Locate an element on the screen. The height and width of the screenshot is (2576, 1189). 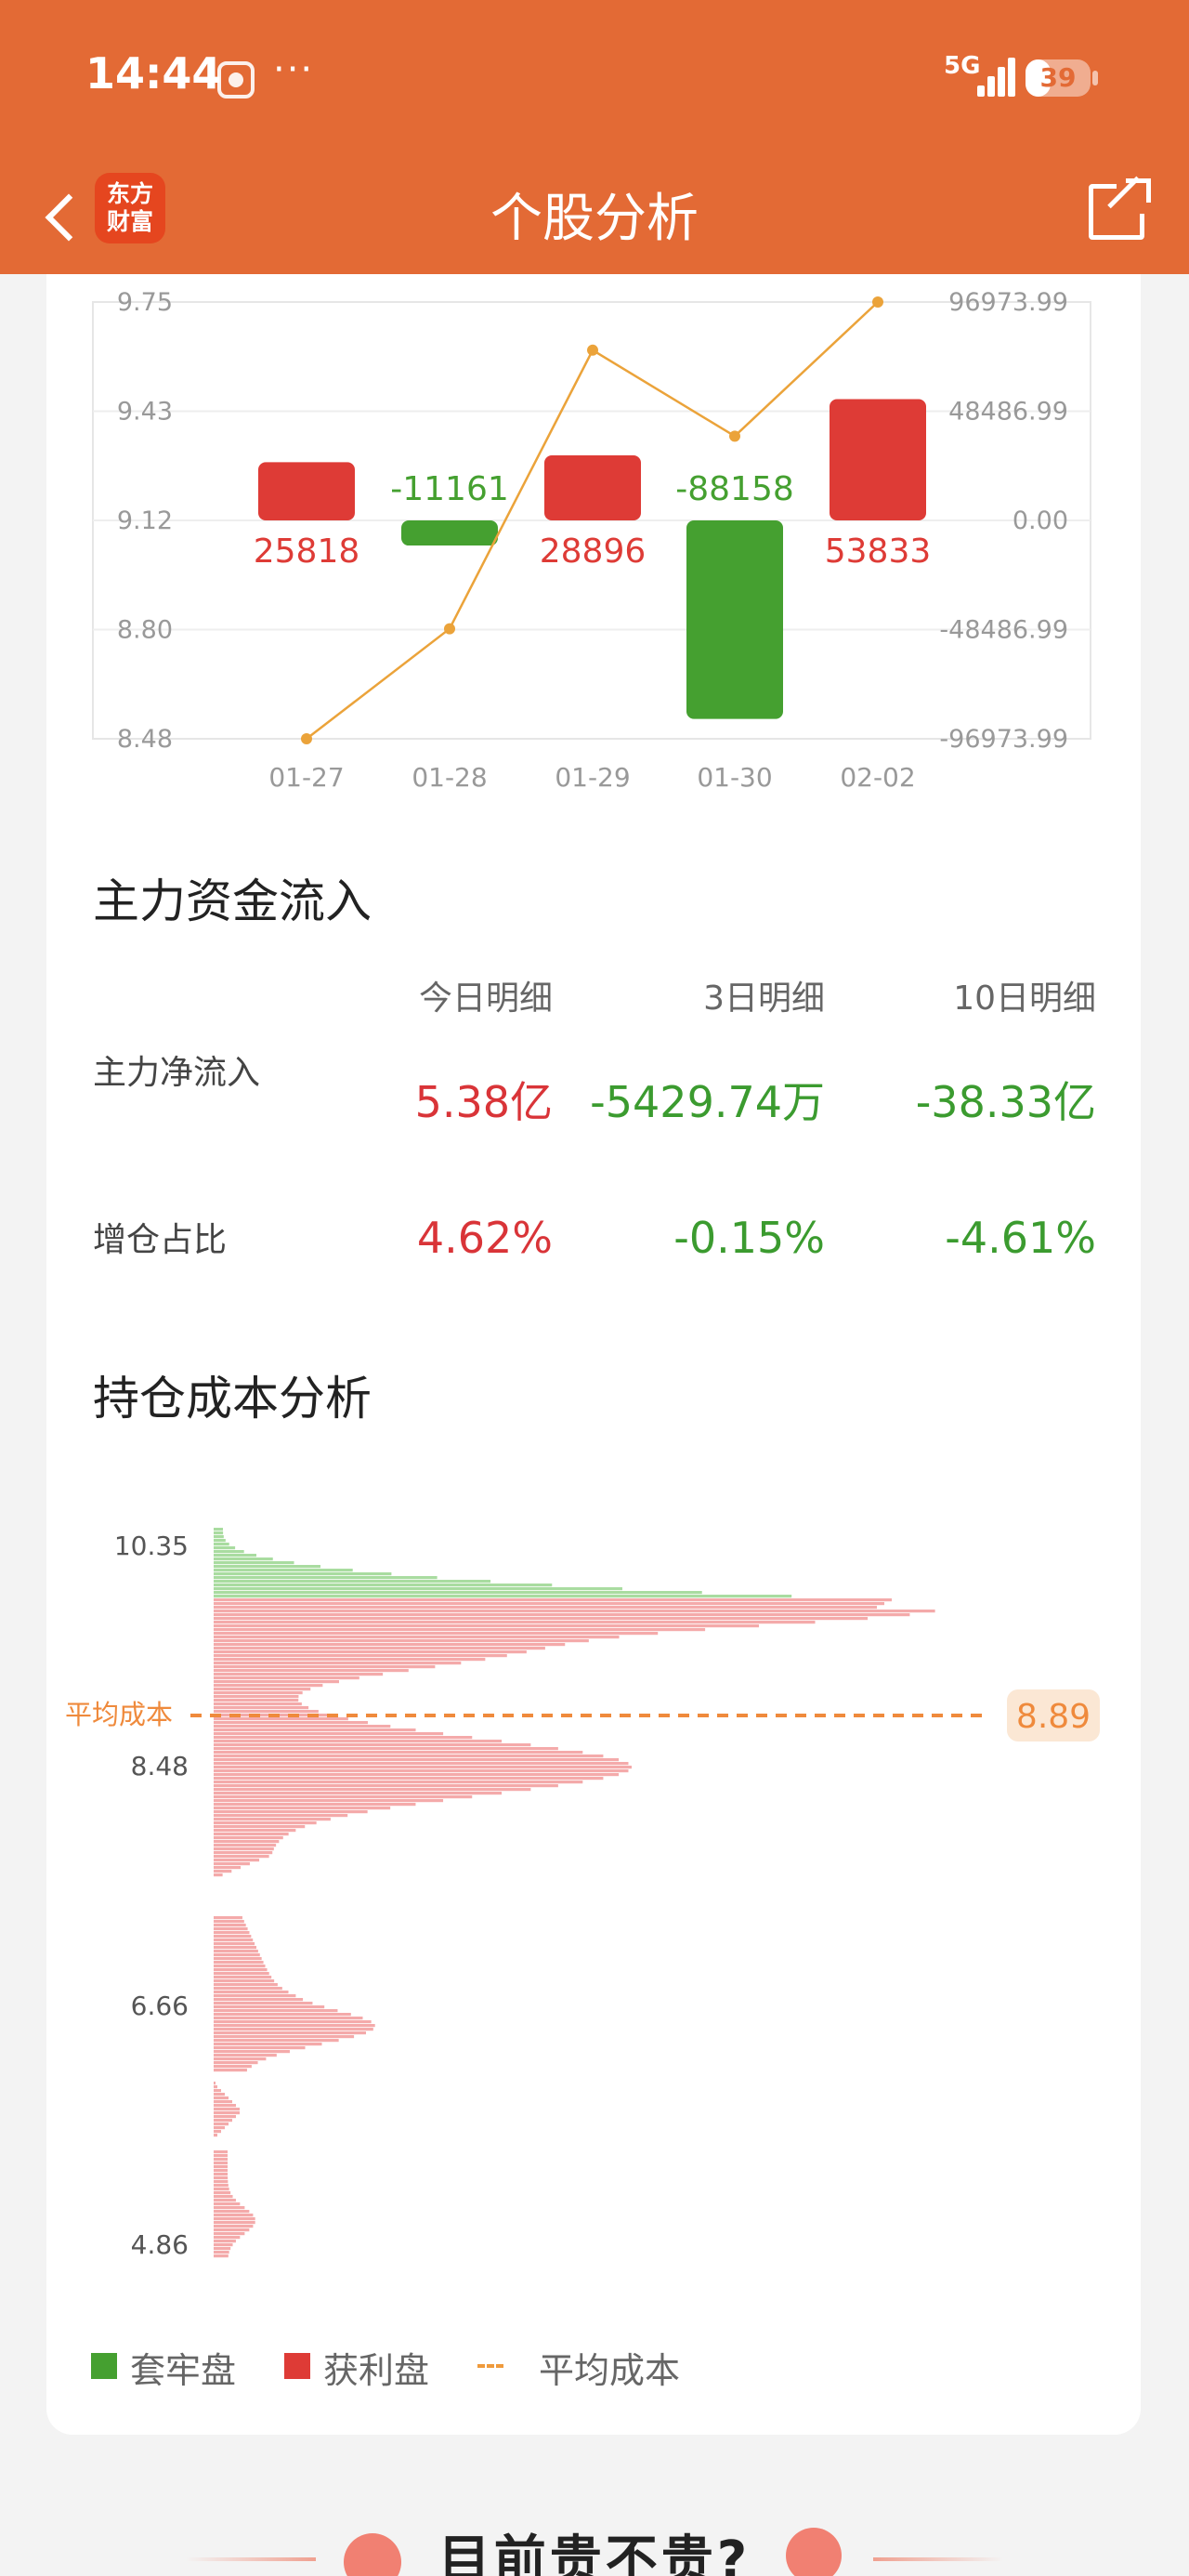
footer-title: 目前贵不贵? is located at coordinates (594, 2553).